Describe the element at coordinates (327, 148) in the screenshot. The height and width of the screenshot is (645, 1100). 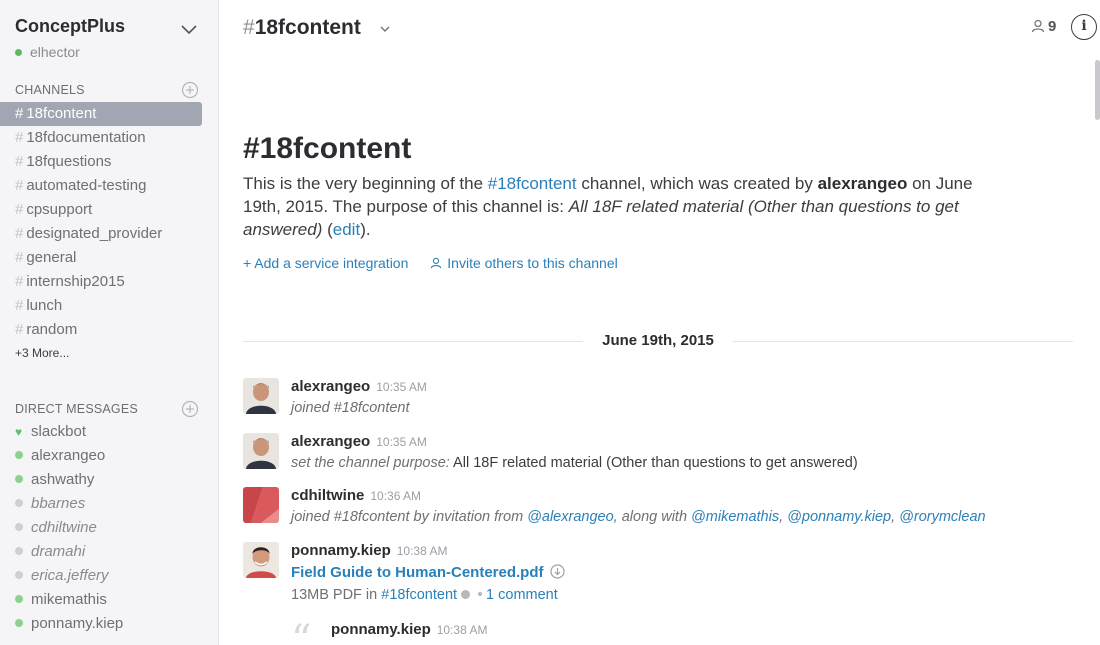
I see `intro-title: #18fcontent` at that location.